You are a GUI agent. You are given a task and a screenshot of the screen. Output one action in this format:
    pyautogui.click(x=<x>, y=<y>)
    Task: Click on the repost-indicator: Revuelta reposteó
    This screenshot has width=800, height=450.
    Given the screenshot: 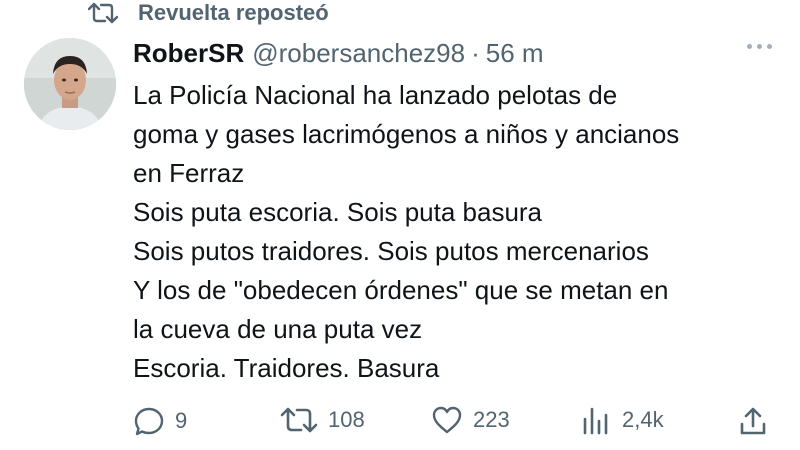 What is the action you would take?
    pyautogui.click(x=208, y=13)
    